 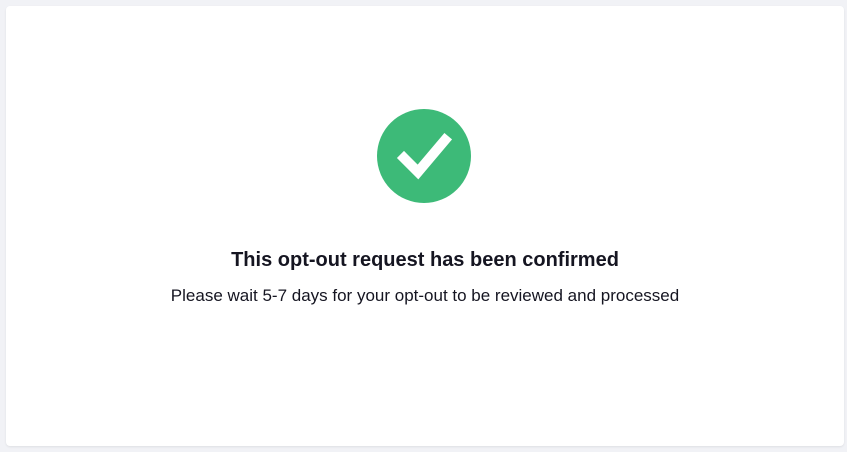 I want to click on checkmark-circle-icon, so click(x=424, y=156).